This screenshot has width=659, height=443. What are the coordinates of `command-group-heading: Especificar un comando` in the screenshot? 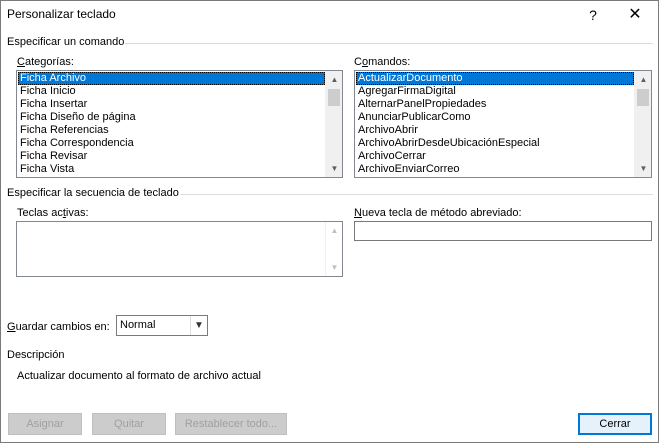 It's located at (66, 42).